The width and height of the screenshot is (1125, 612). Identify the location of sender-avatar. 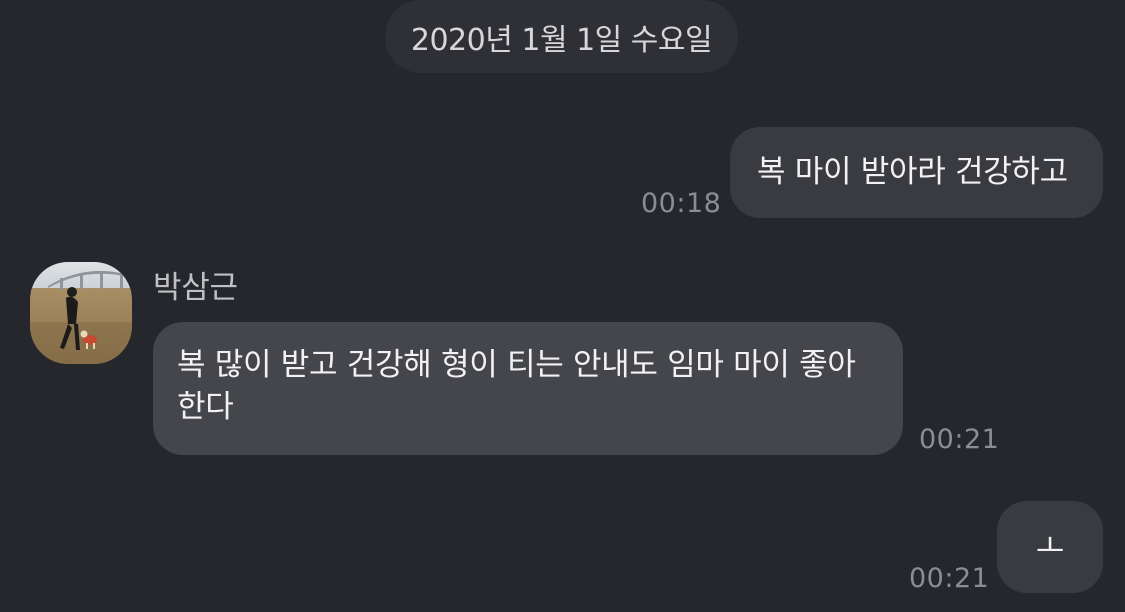
(81, 313).